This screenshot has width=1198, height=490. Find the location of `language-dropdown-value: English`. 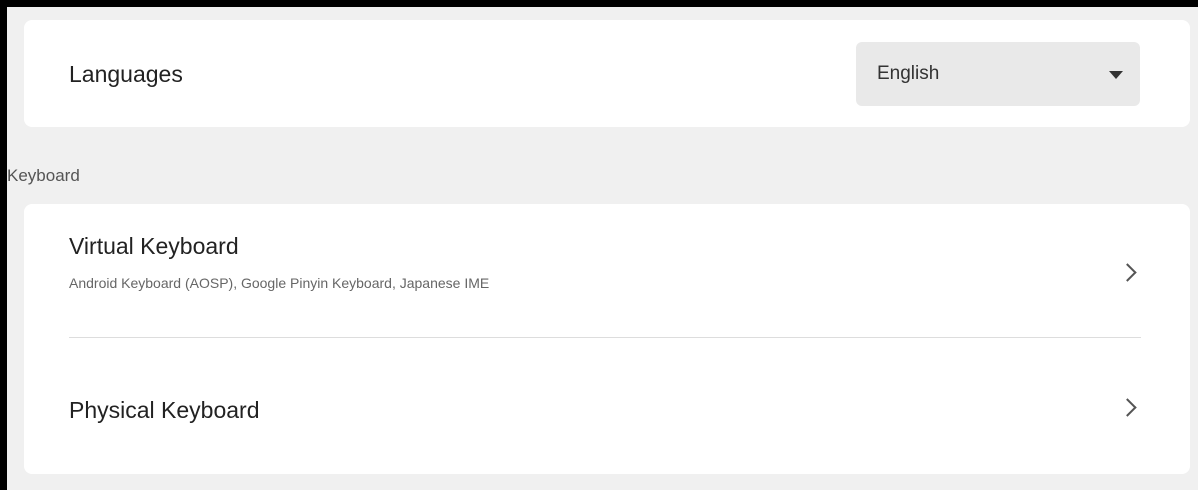

language-dropdown-value: English is located at coordinates (908, 73).